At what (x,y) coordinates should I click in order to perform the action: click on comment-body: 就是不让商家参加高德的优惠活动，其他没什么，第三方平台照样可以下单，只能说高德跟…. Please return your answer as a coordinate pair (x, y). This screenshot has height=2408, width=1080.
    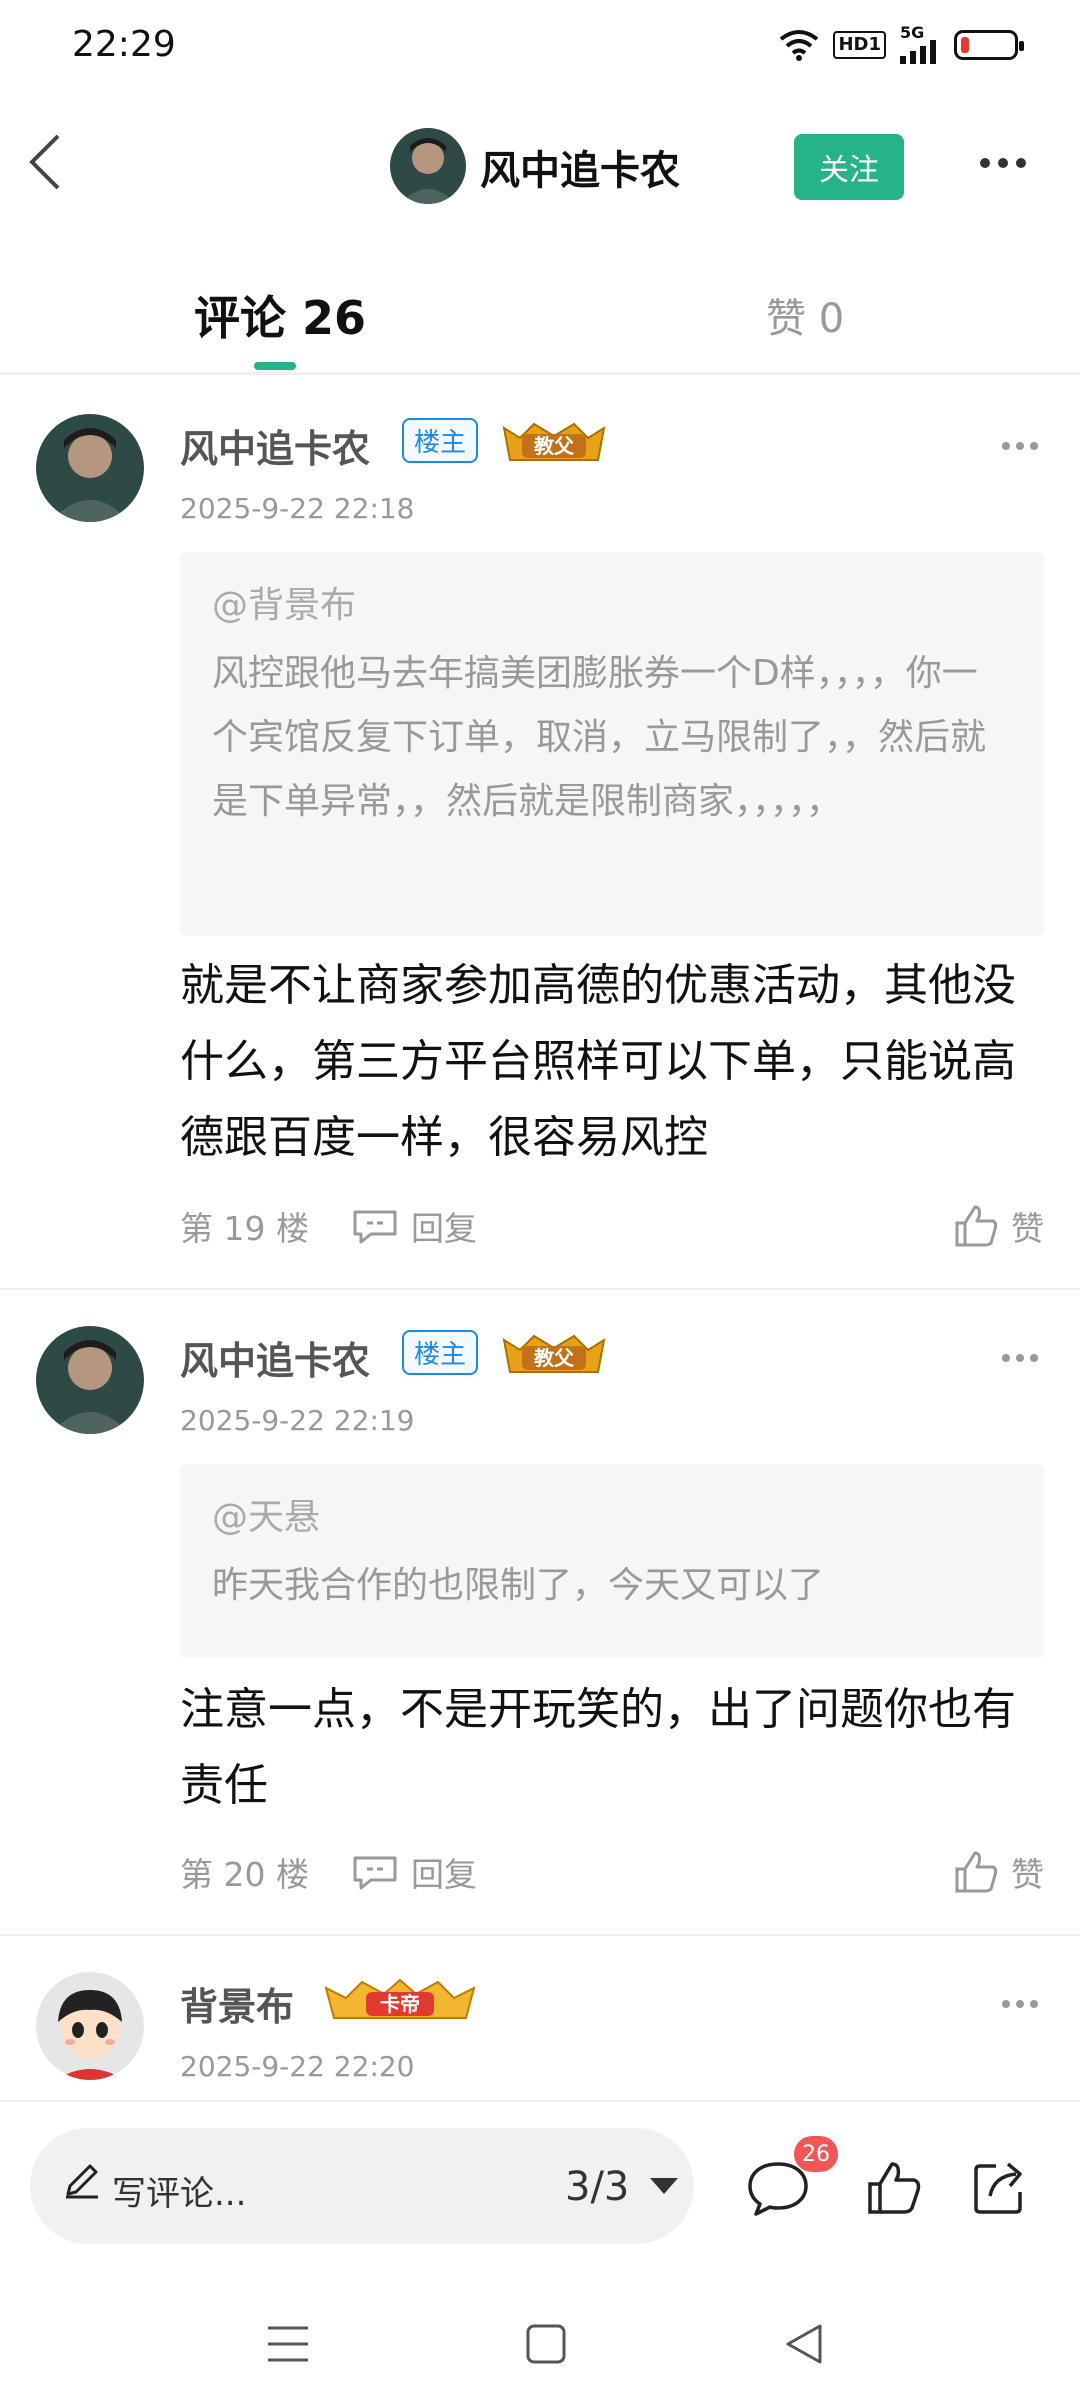
    Looking at the image, I should click on (598, 1061).